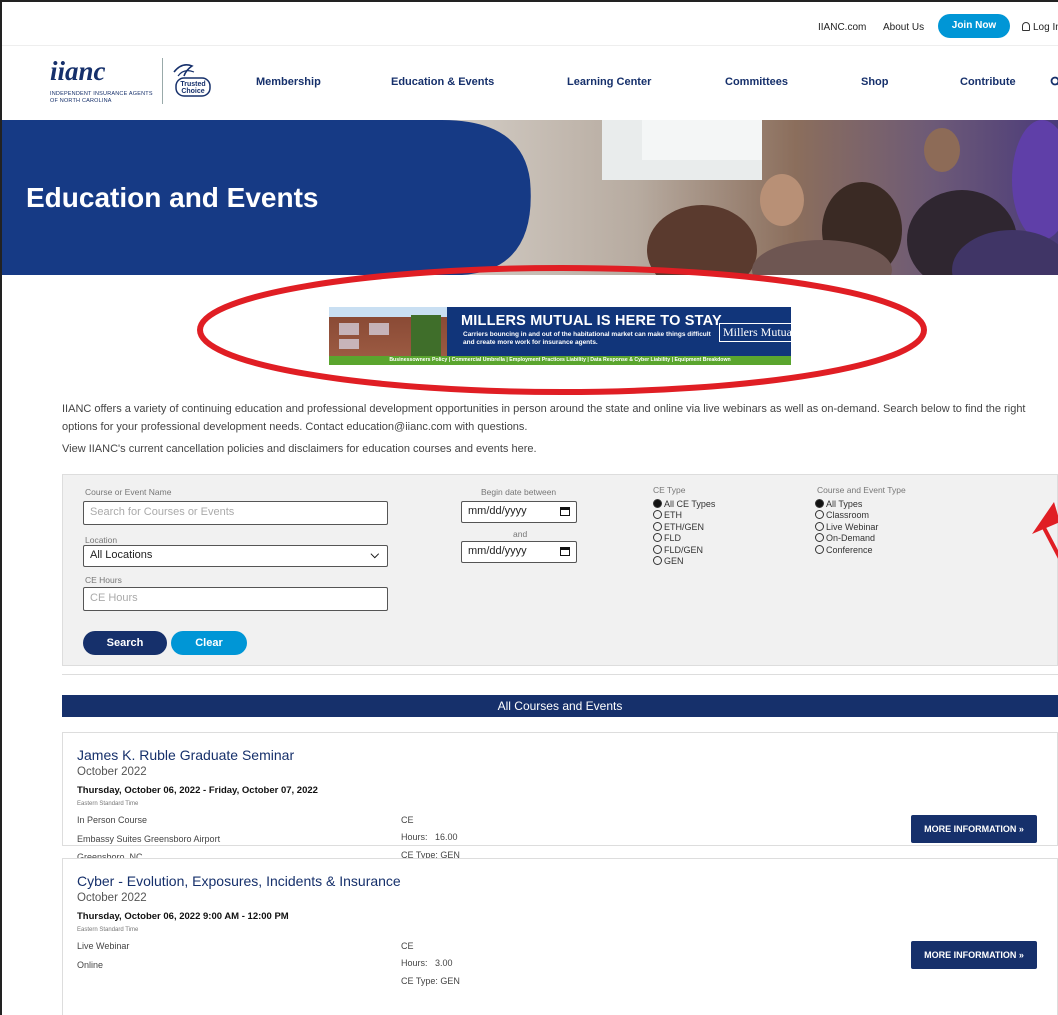 Image resolution: width=1058 pixels, height=1015 pixels. I want to click on begin-date-input: mm/dd/yyyy, so click(519, 512).